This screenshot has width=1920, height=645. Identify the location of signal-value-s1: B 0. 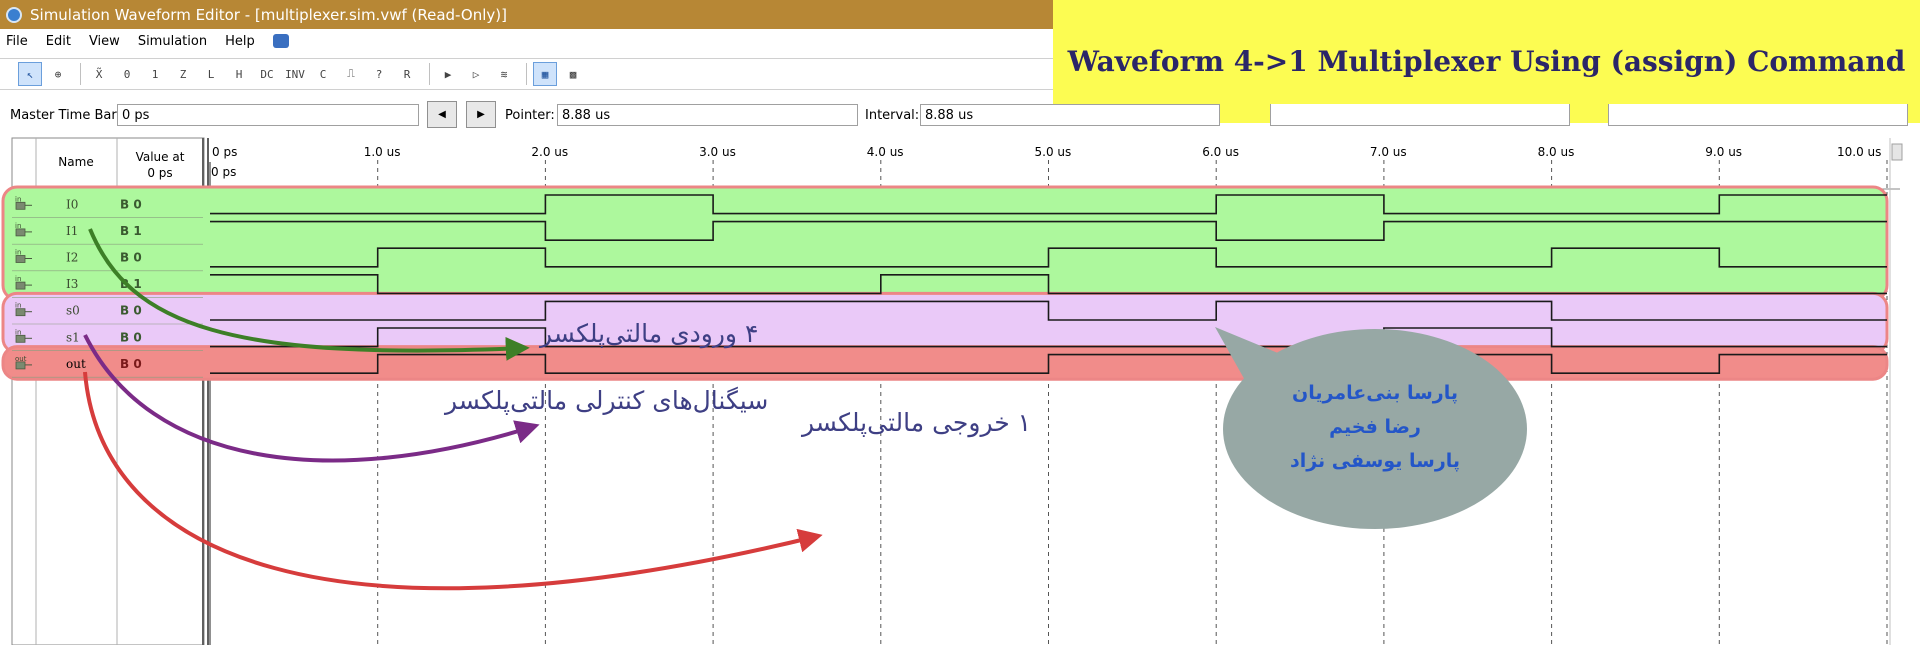
(131, 337).